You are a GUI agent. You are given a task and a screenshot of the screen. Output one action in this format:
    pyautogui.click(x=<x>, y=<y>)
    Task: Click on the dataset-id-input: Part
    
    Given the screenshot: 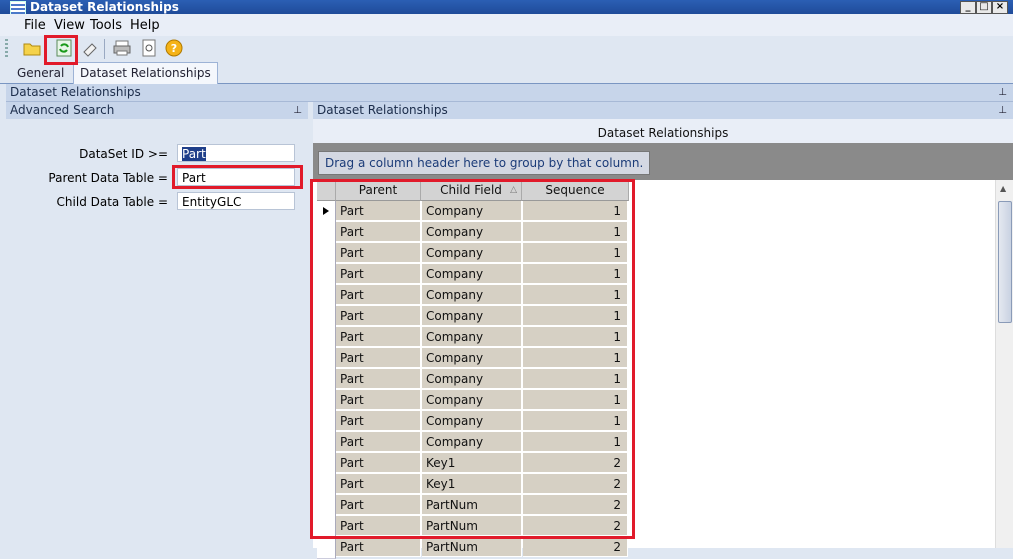 What is the action you would take?
    pyautogui.click(x=236, y=153)
    